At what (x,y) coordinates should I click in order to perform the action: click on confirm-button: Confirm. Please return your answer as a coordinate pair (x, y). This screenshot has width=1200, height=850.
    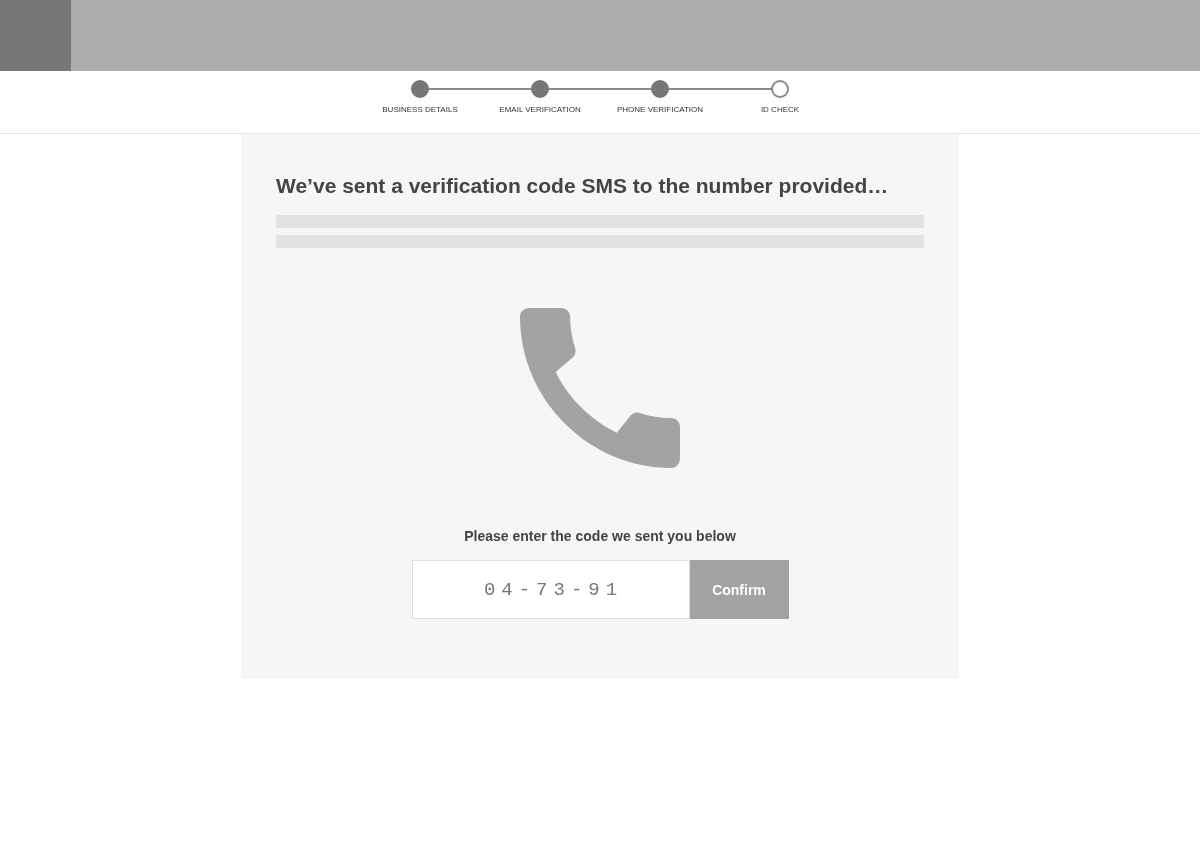
    Looking at the image, I should click on (739, 589).